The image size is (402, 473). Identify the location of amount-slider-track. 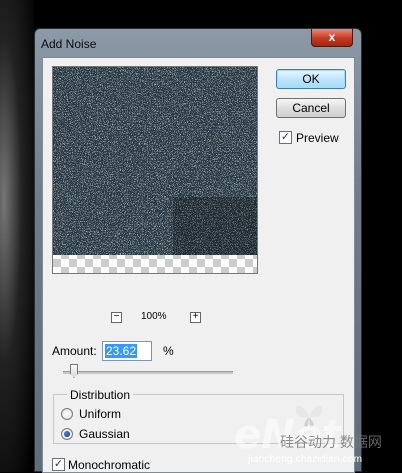
(148, 372).